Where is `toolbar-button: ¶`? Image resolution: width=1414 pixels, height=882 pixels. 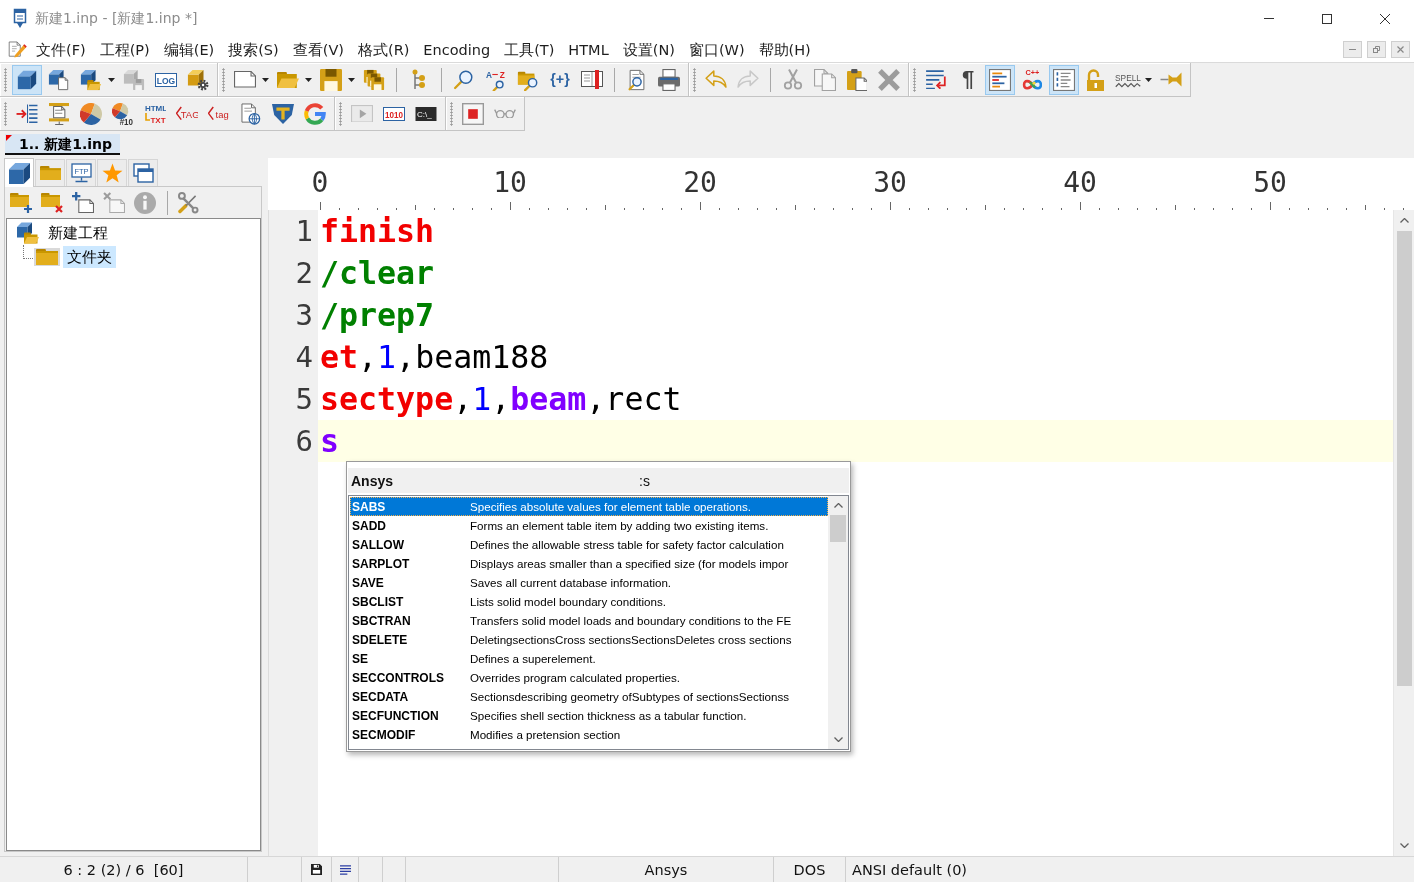 toolbar-button: ¶ is located at coordinates (968, 79).